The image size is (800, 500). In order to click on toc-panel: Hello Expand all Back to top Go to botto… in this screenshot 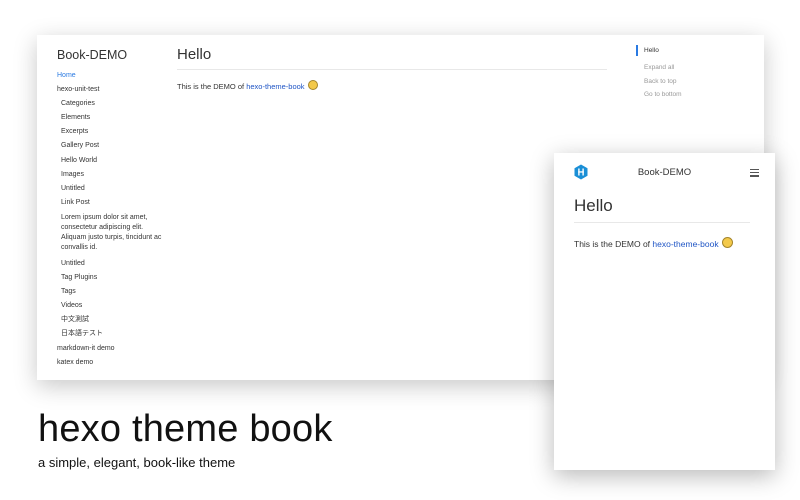, I will do `click(659, 73)`.